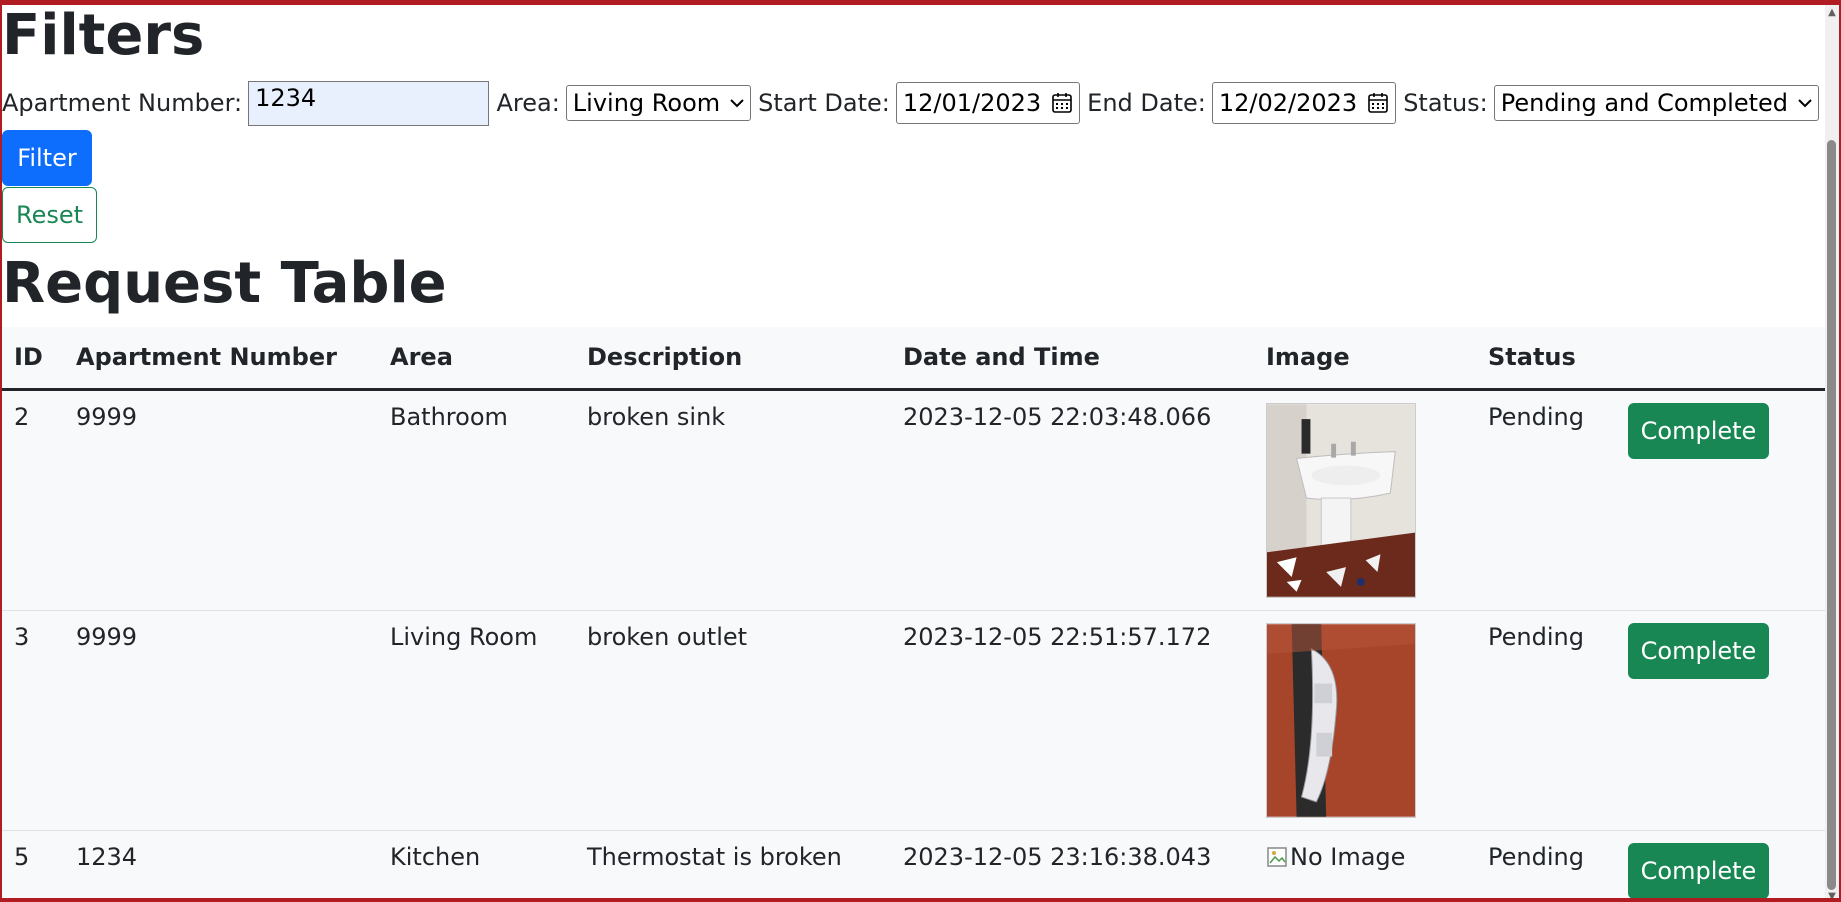 The image size is (1841, 902). Describe the element at coordinates (47, 158) in the screenshot. I see `filter-button: Filter` at that location.